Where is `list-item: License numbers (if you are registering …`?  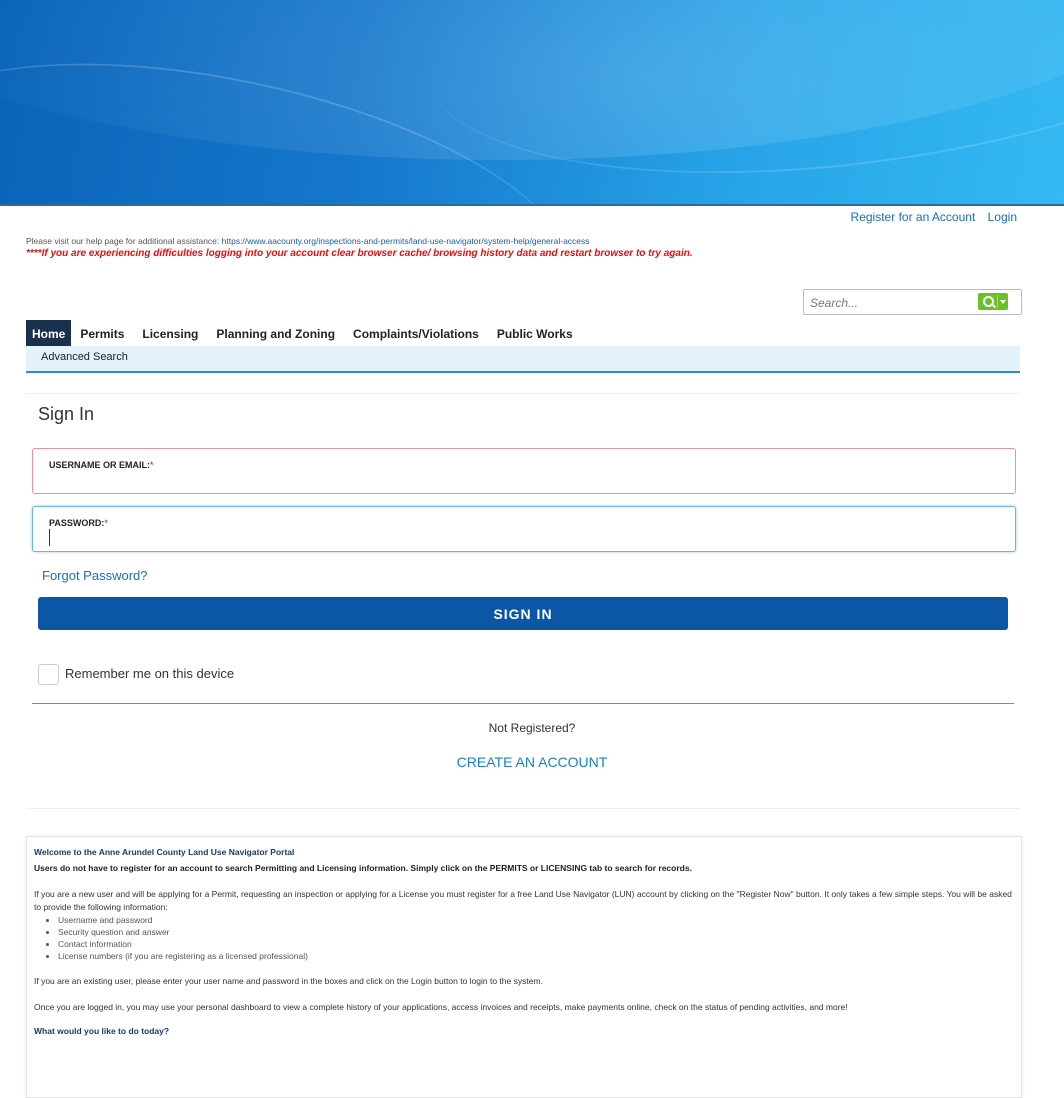
list-item: License numbers (if you are registering … is located at coordinates (536, 956).